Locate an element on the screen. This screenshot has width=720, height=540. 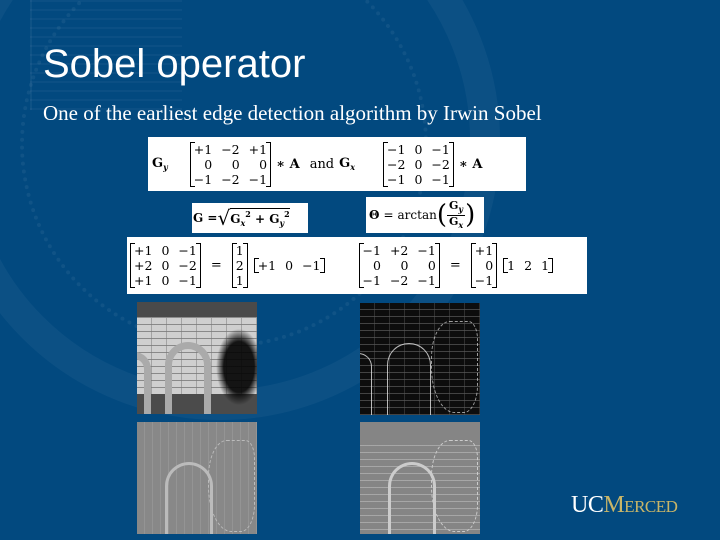
equals-sign: = is located at coordinates (388, 215).